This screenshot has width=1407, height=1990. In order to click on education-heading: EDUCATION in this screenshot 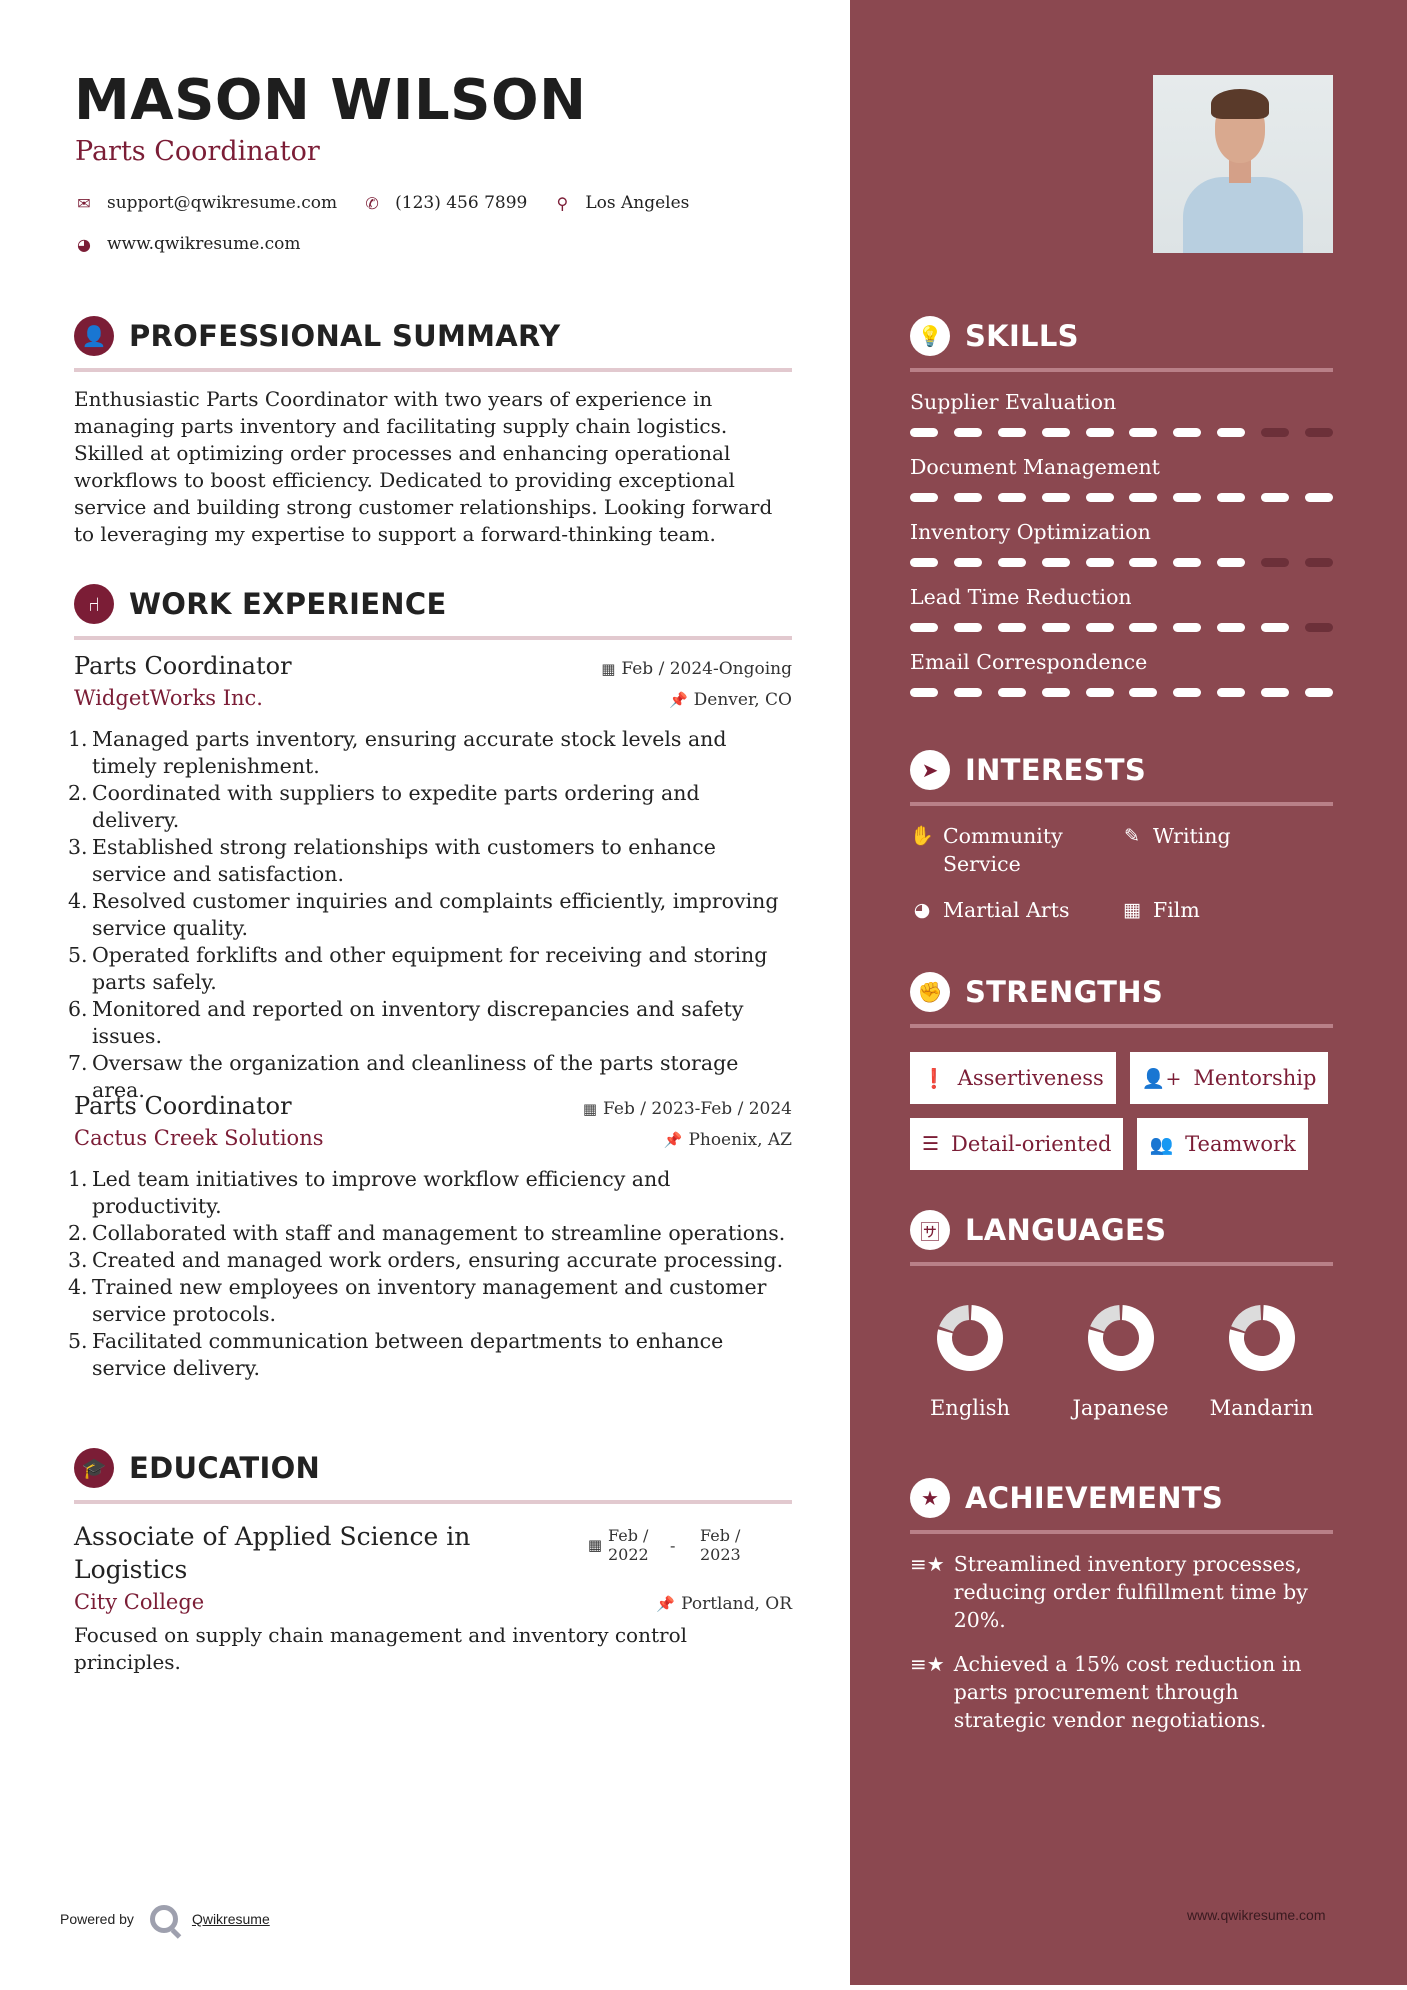, I will do `click(225, 1468)`.